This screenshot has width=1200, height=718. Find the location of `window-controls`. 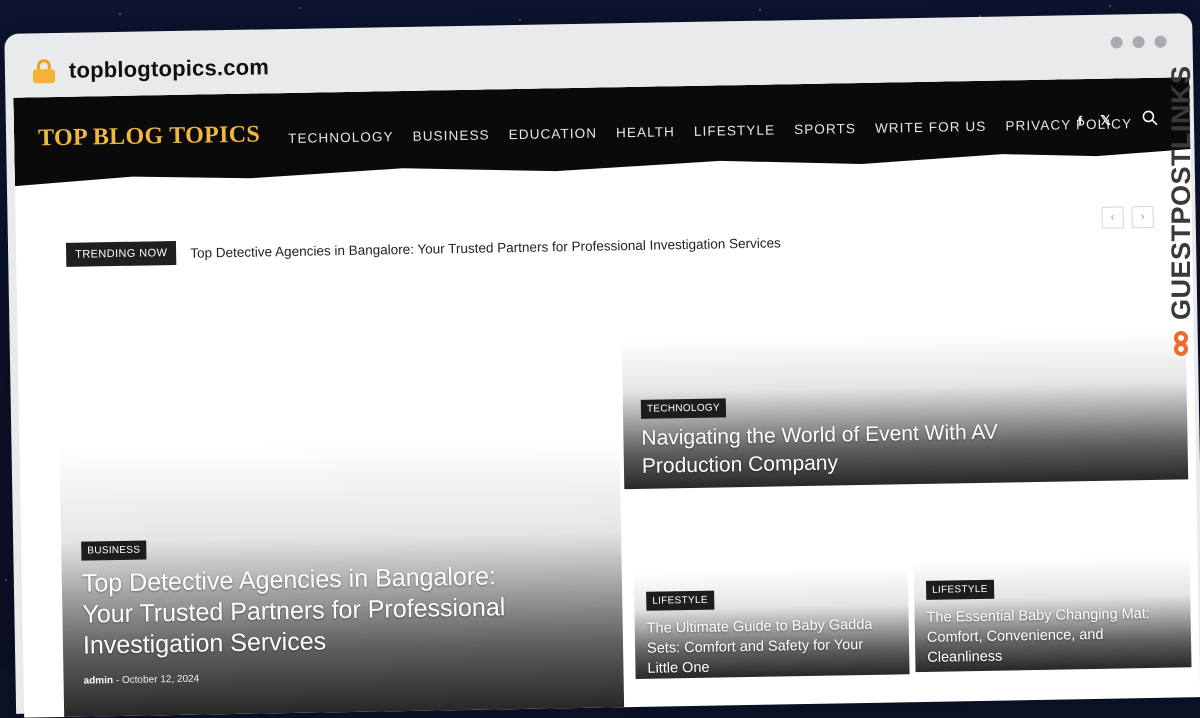

window-controls is located at coordinates (1138, 42).